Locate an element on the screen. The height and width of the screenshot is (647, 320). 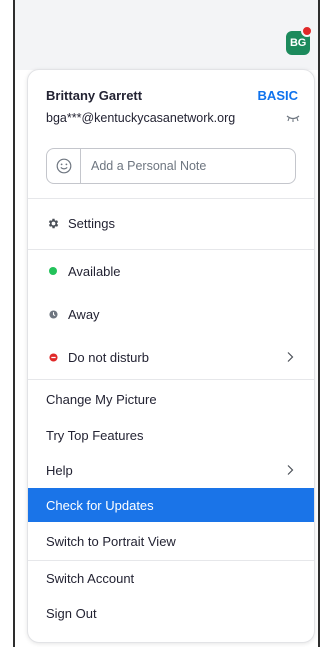
status-available-icon is located at coordinates (53, 271).